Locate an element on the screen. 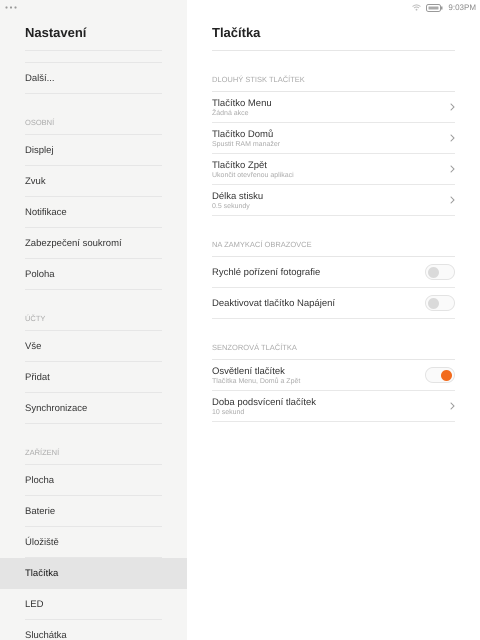 This screenshot has height=640, width=480. more-icon is located at coordinates (11, 7).